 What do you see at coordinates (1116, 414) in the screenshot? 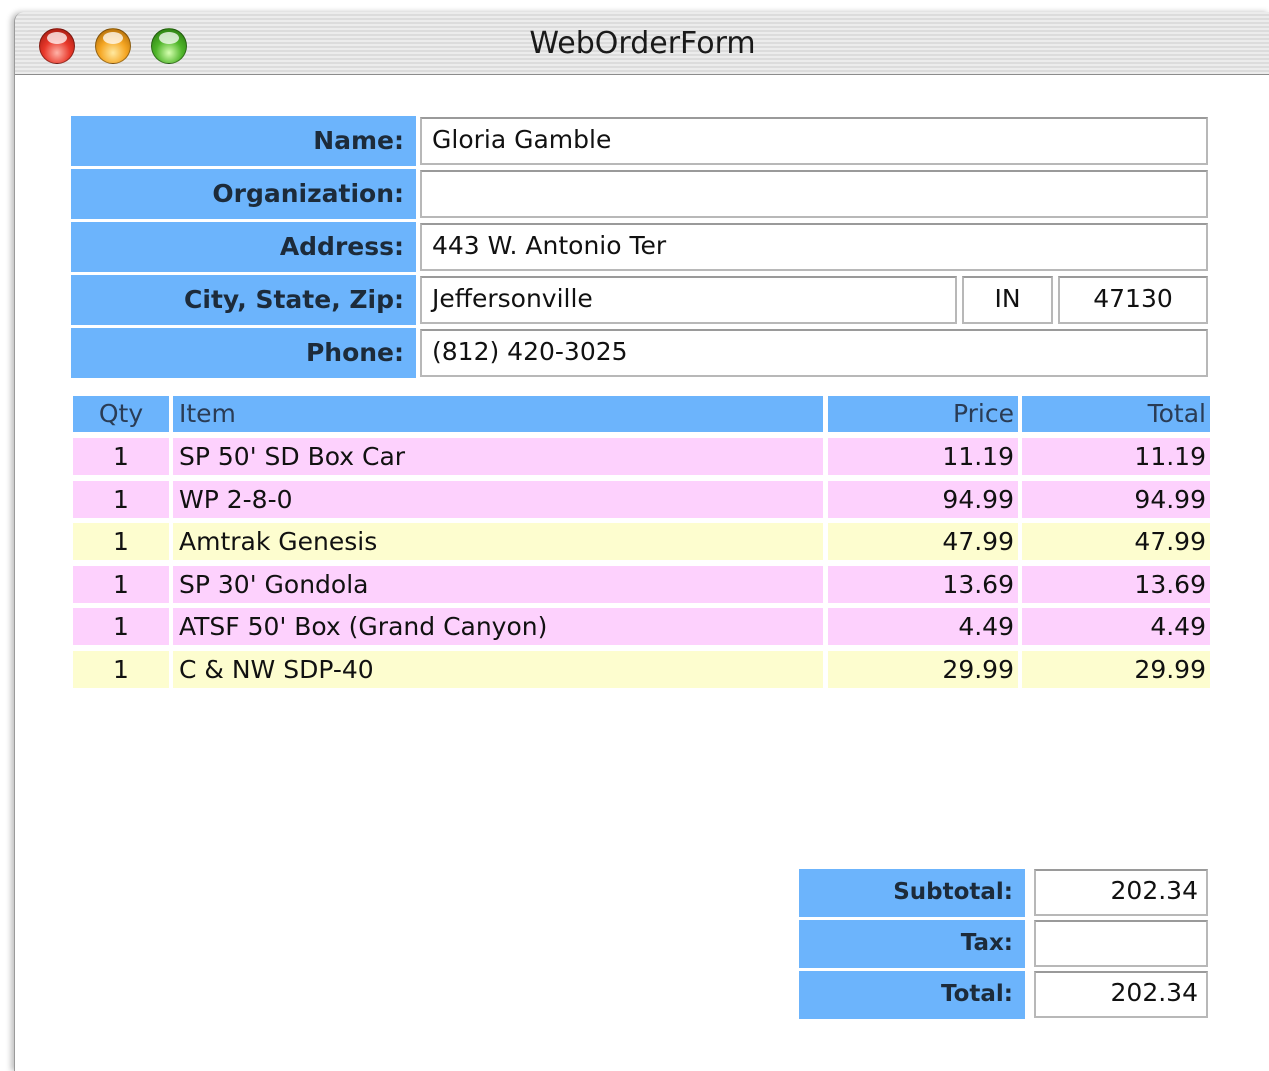
I see `total-column-header: Total` at bounding box center [1116, 414].